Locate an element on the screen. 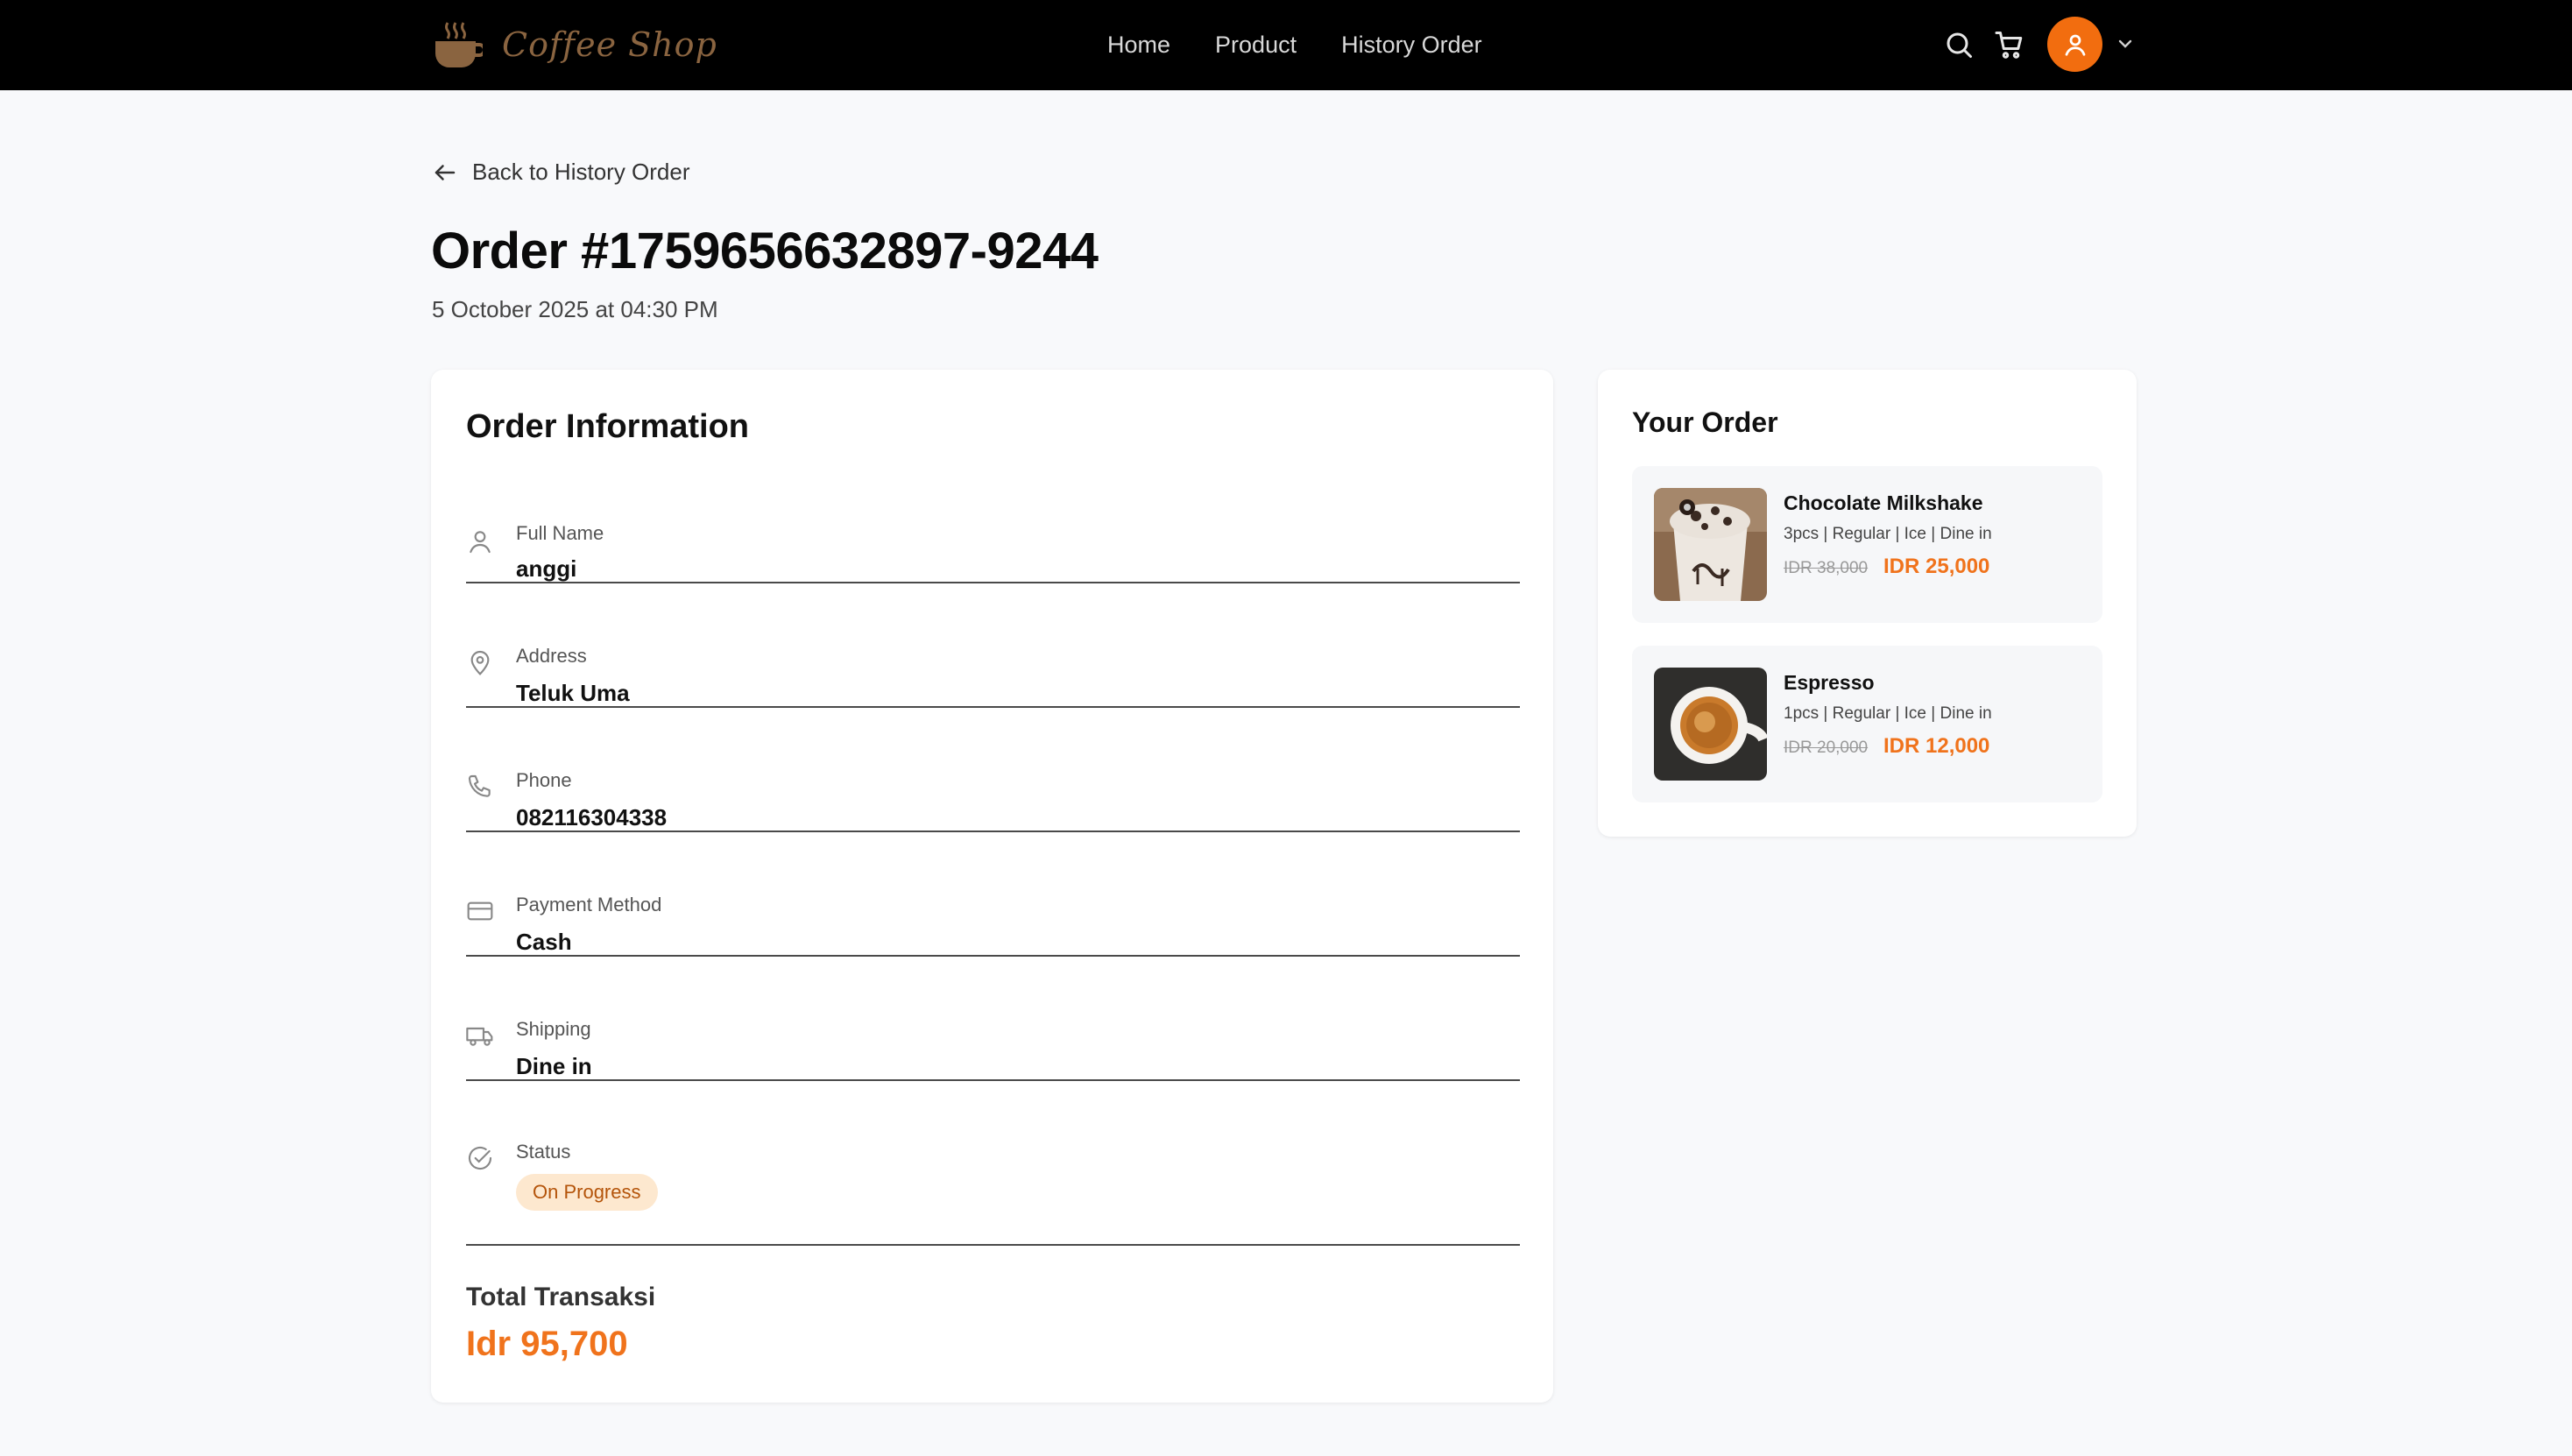 The height and width of the screenshot is (1456, 2572). search-icon is located at coordinates (1959, 44).